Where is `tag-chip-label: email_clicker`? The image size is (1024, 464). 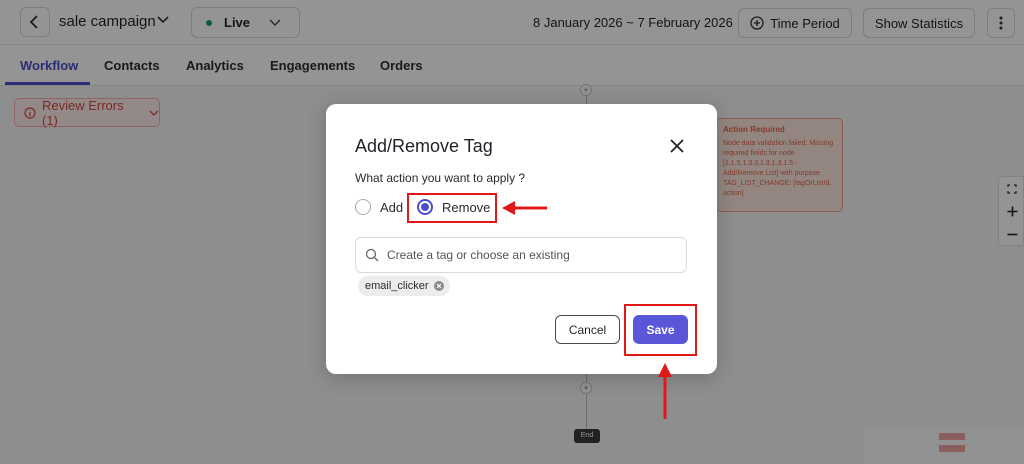
tag-chip-label: email_clicker is located at coordinates (397, 286).